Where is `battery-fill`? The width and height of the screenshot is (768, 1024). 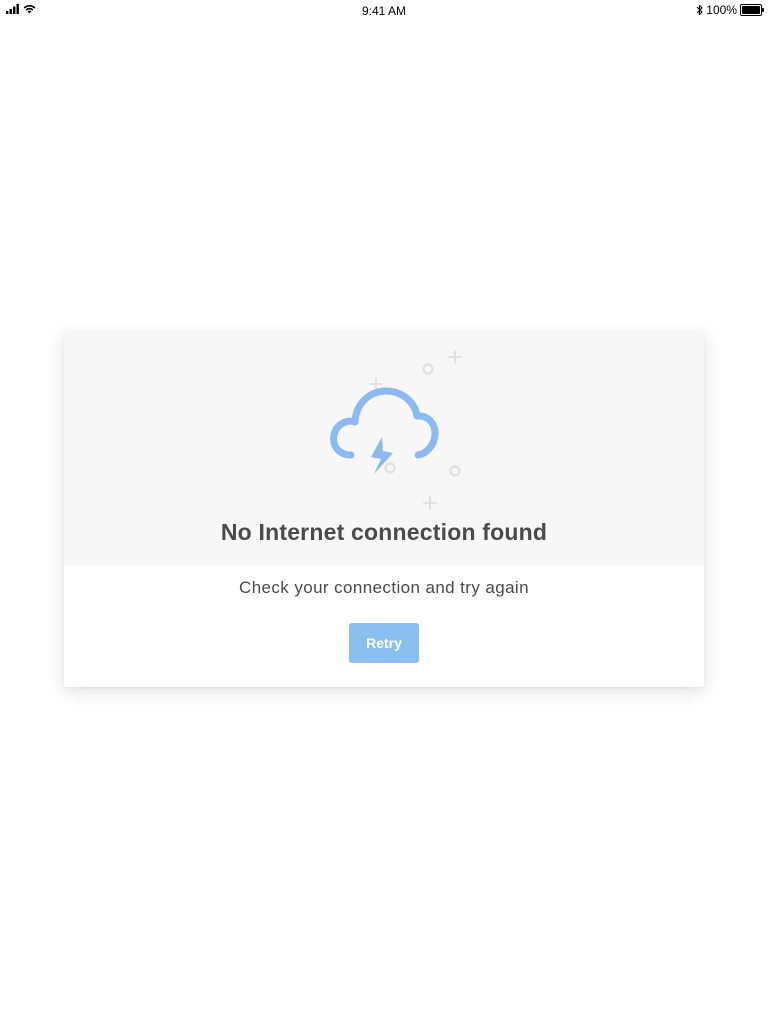 battery-fill is located at coordinates (751, 10).